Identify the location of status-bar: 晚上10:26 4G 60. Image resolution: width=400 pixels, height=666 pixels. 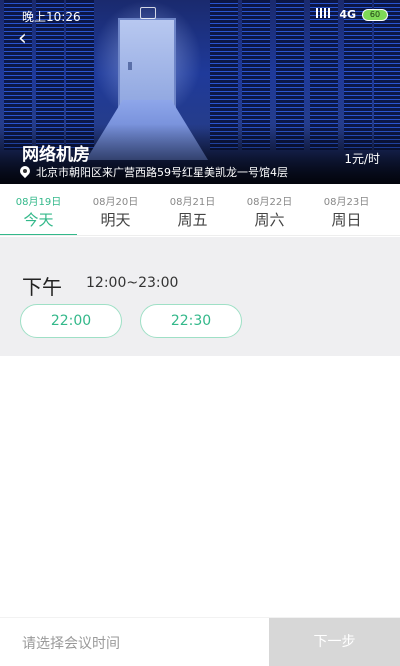
(200, 16).